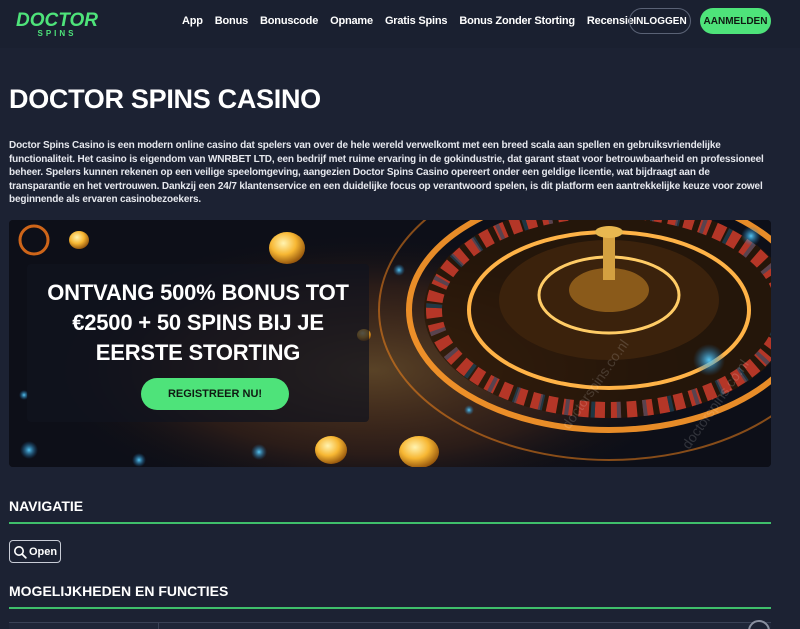 The width and height of the screenshot is (800, 629). I want to click on features-section-heading: MOGELIJKHEDEN EN FUNCTIES, so click(119, 591).